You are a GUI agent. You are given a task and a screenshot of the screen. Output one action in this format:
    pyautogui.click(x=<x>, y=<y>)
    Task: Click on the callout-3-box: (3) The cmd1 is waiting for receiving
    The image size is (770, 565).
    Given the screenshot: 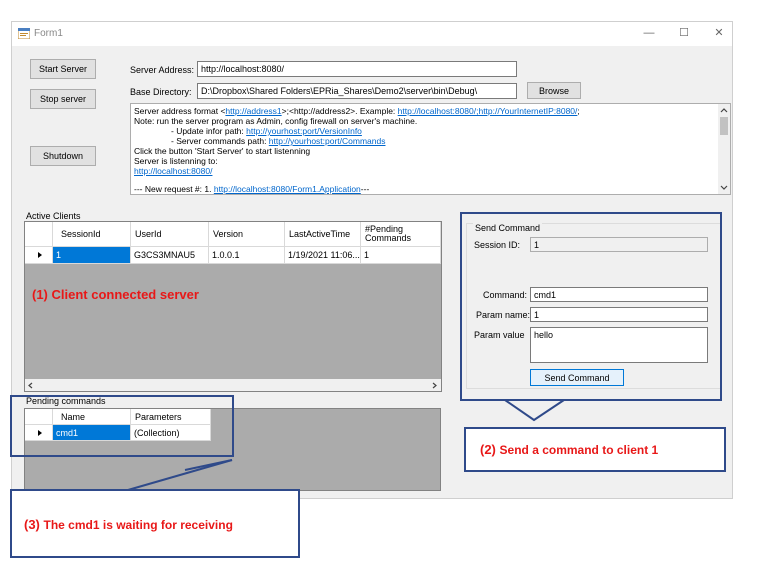 What is the action you would take?
    pyautogui.click(x=155, y=523)
    